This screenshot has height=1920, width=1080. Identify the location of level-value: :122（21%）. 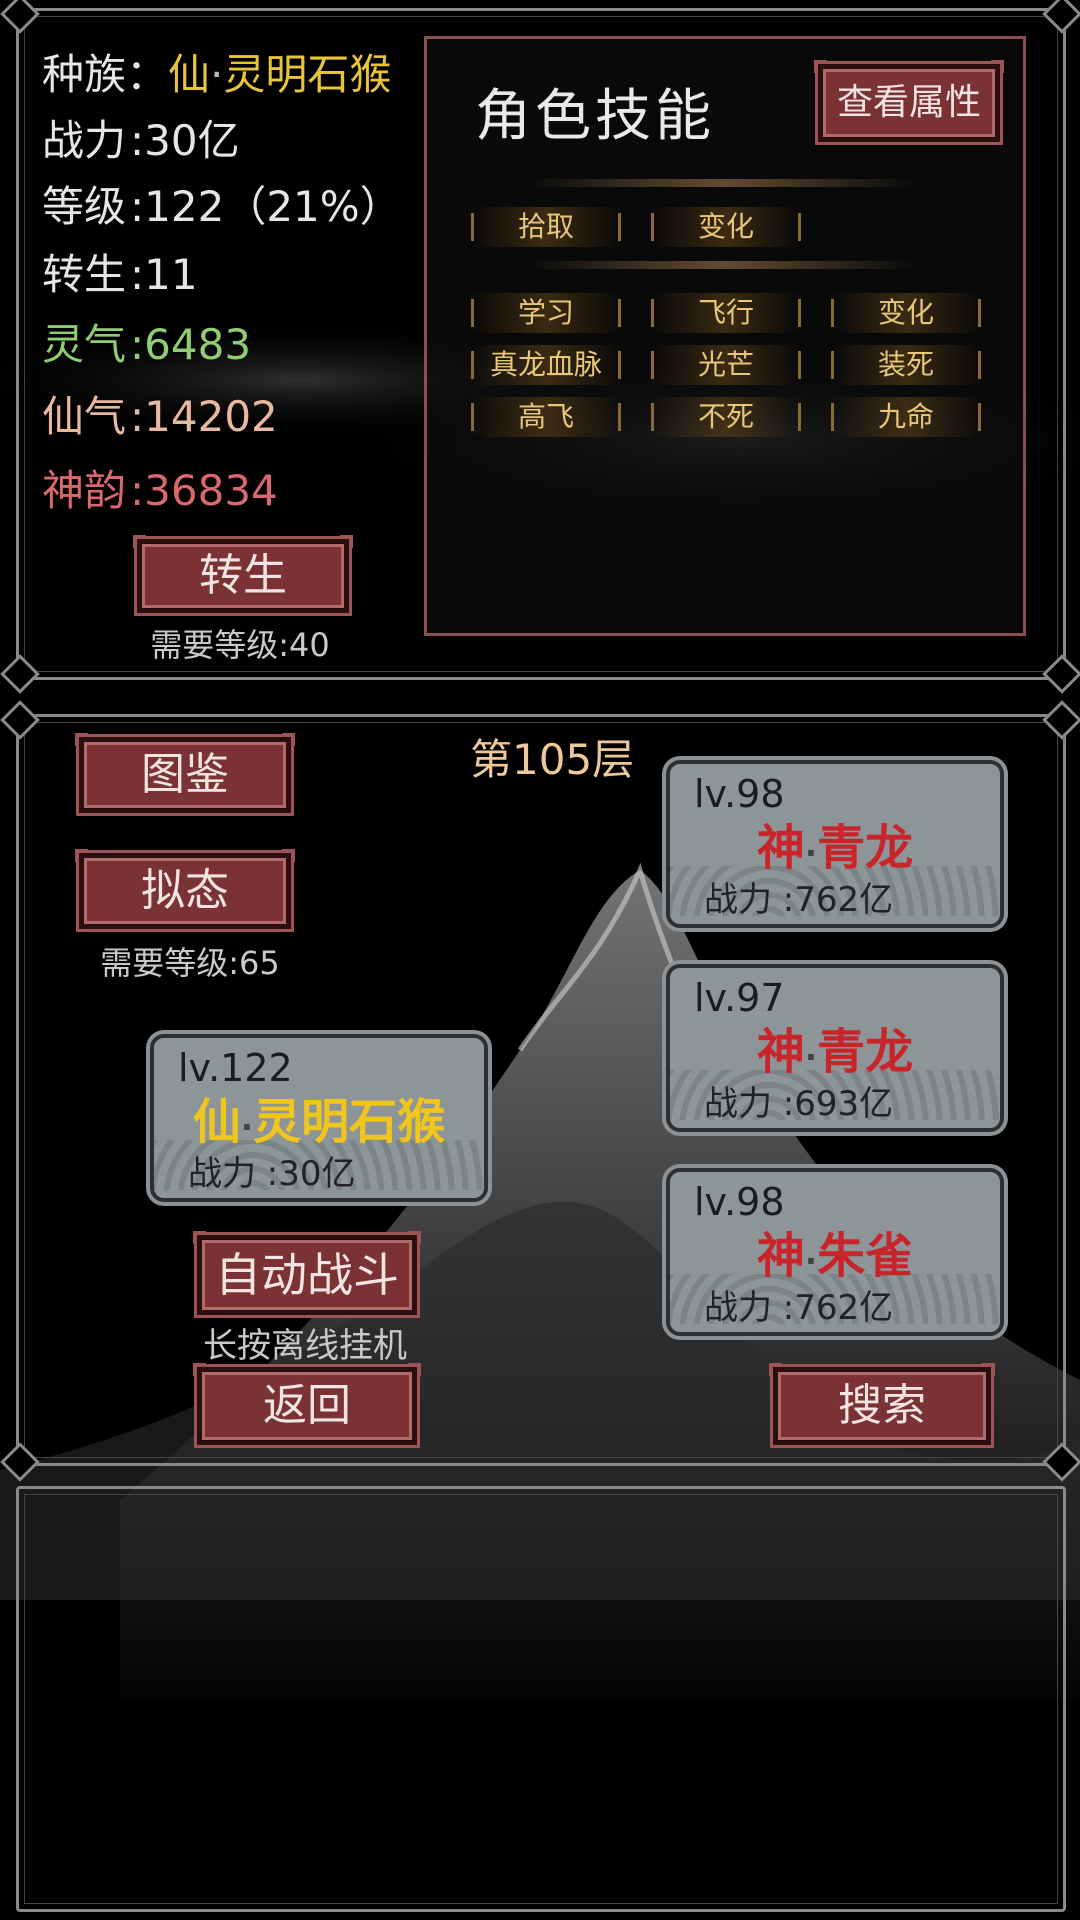
(266, 206).